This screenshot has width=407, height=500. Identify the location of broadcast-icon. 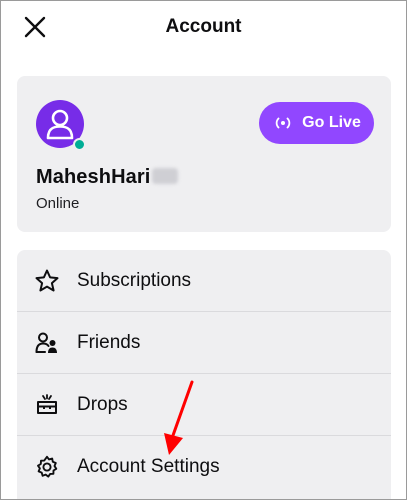
(283, 123).